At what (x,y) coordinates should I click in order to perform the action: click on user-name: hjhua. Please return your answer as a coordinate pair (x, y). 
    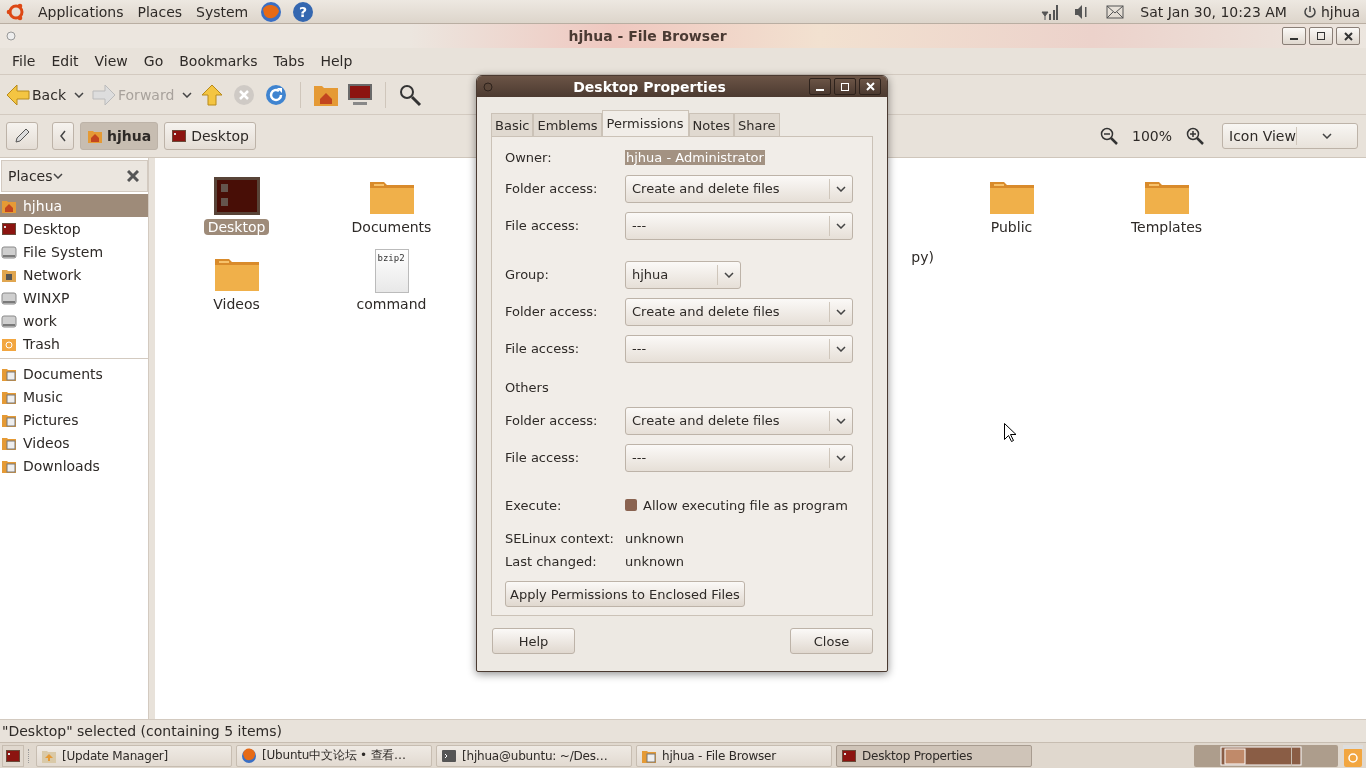
    Looking at the image, I should click on (1340, 11).